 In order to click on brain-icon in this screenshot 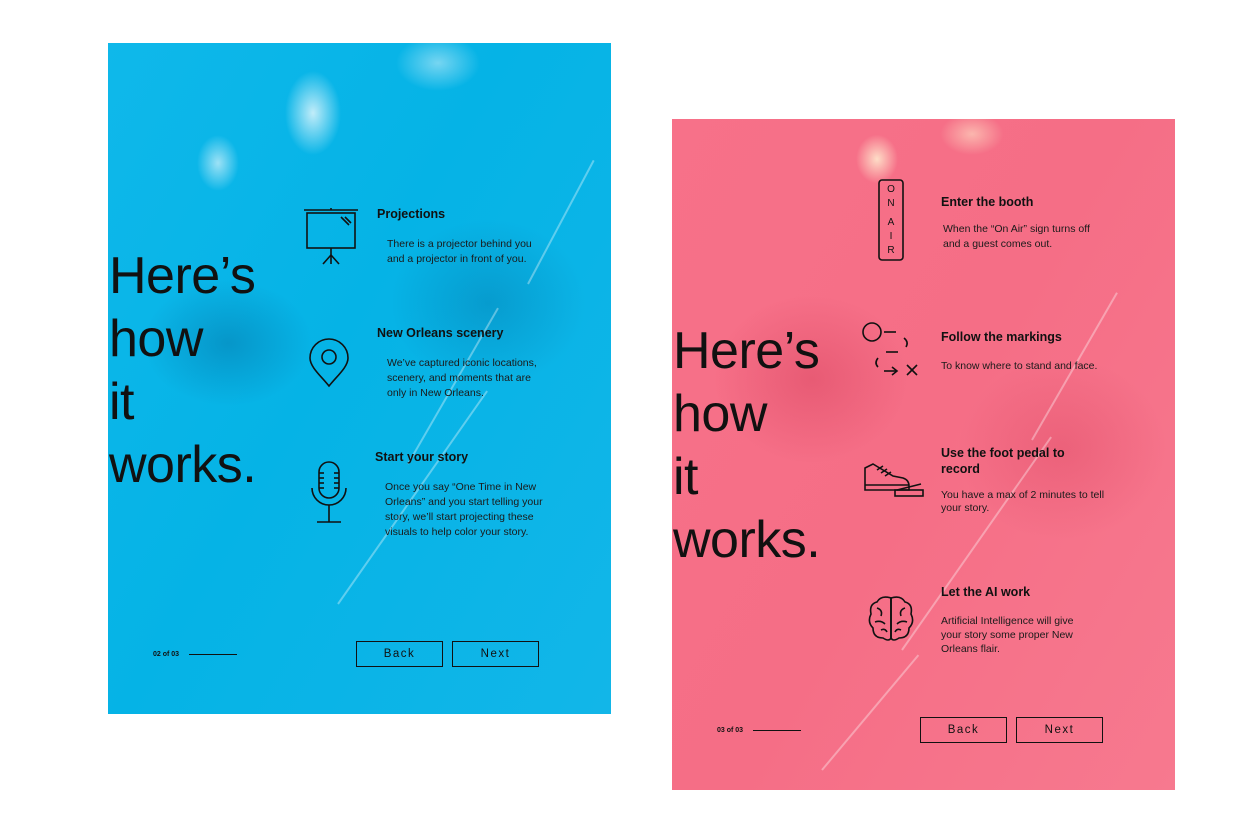, I will do `click(891, 618)`.